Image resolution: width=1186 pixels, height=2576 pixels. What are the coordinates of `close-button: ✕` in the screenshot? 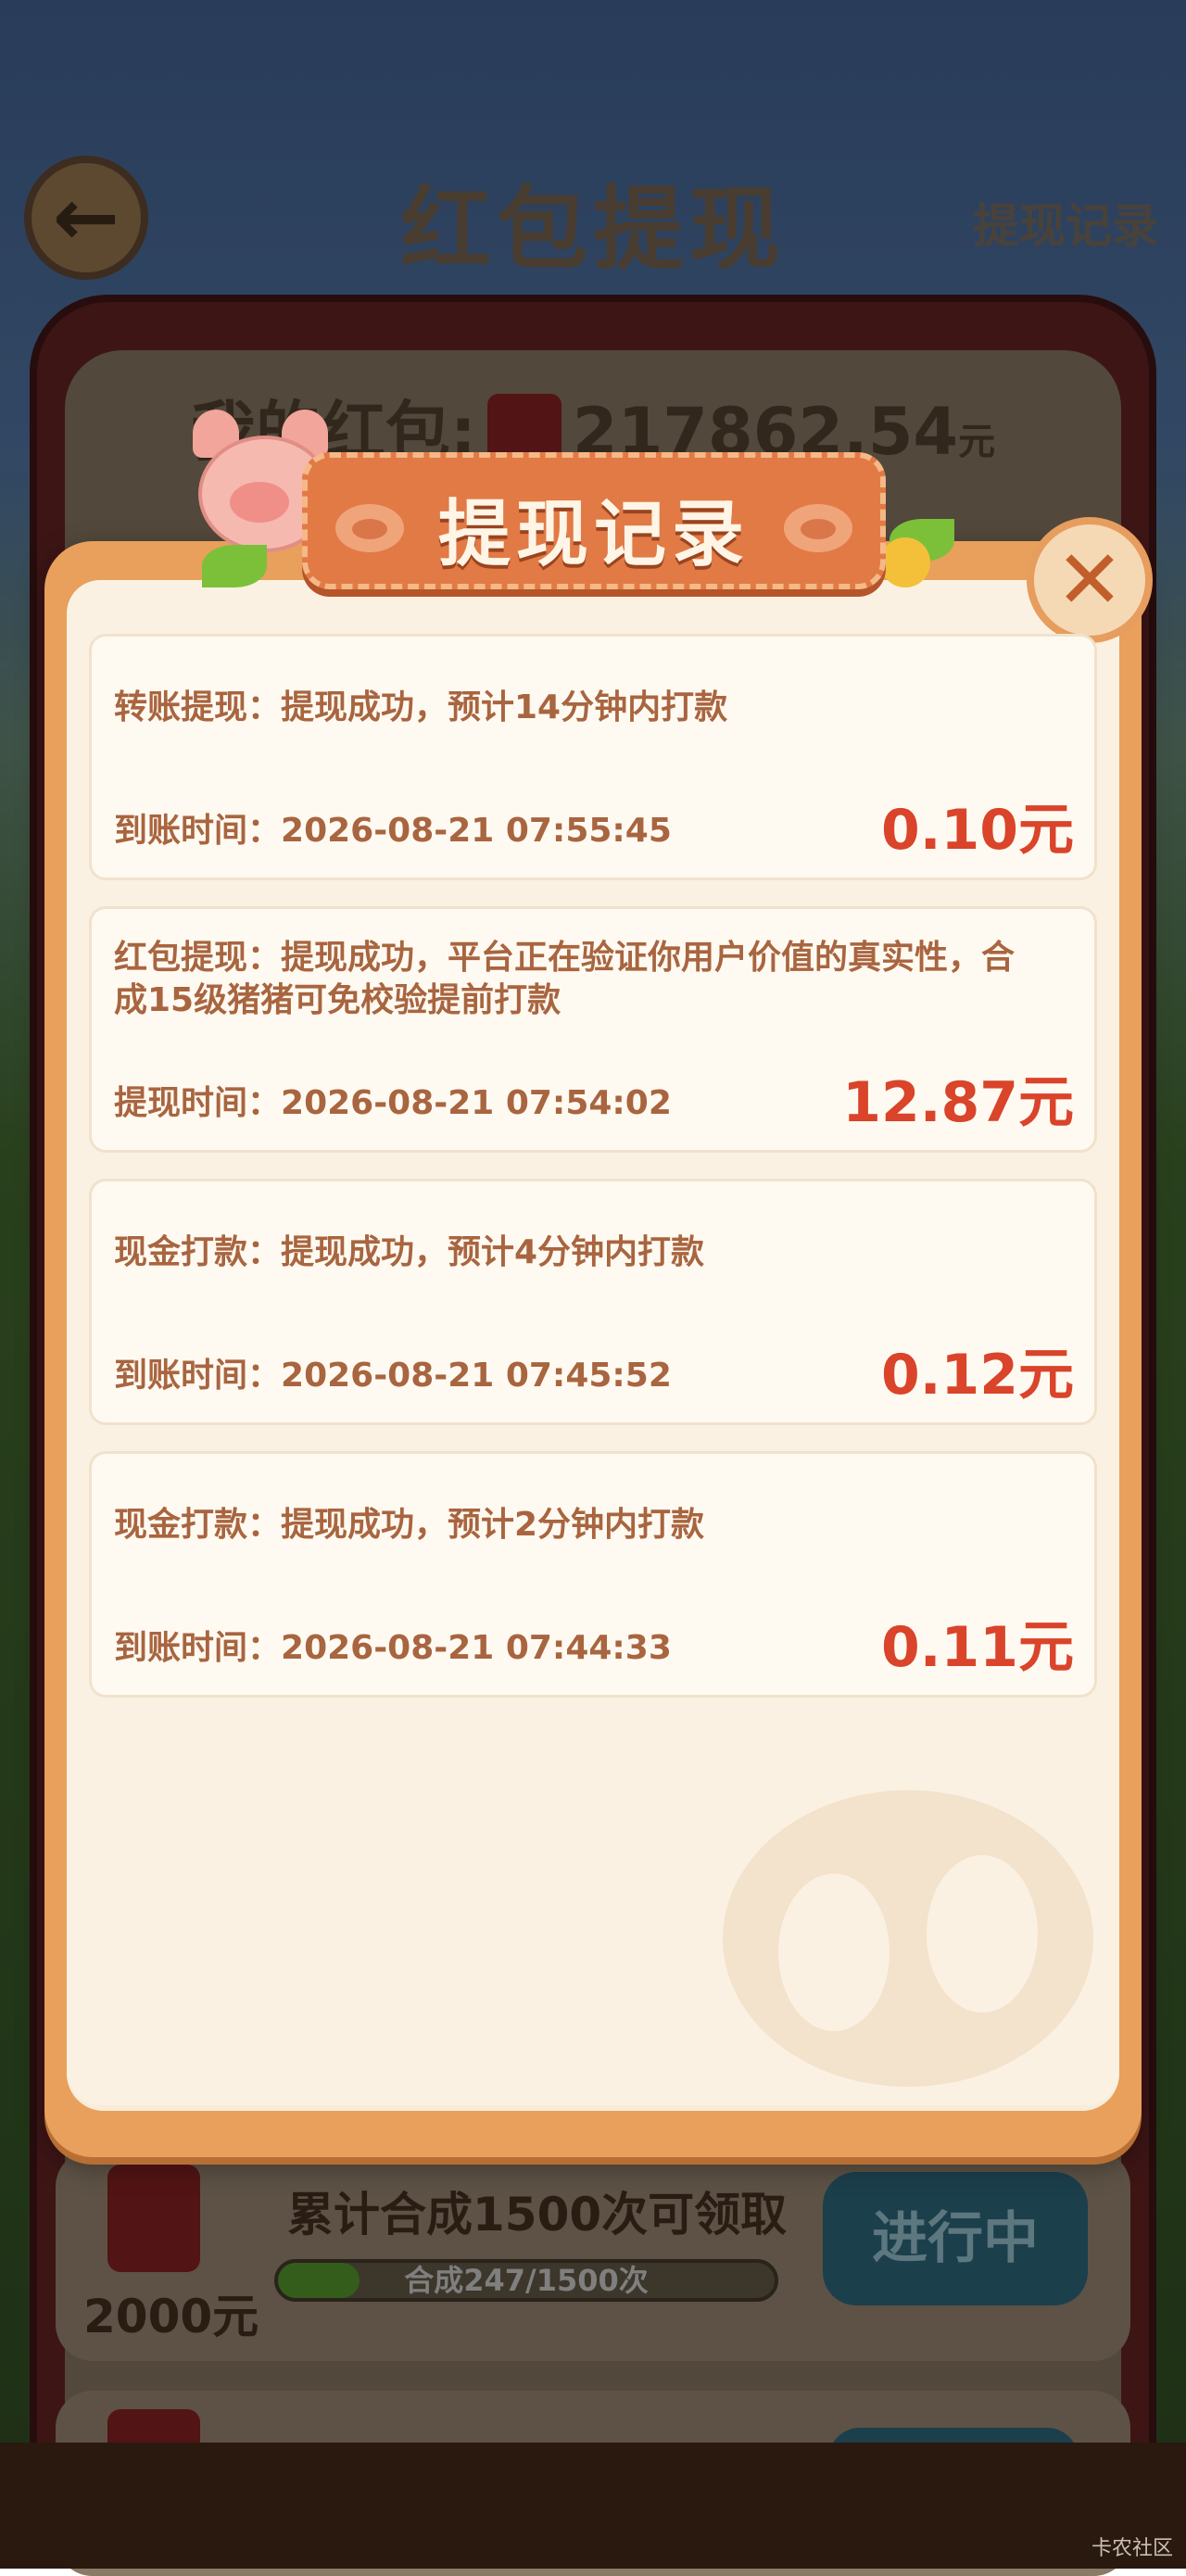 It's located at (1090, 580).